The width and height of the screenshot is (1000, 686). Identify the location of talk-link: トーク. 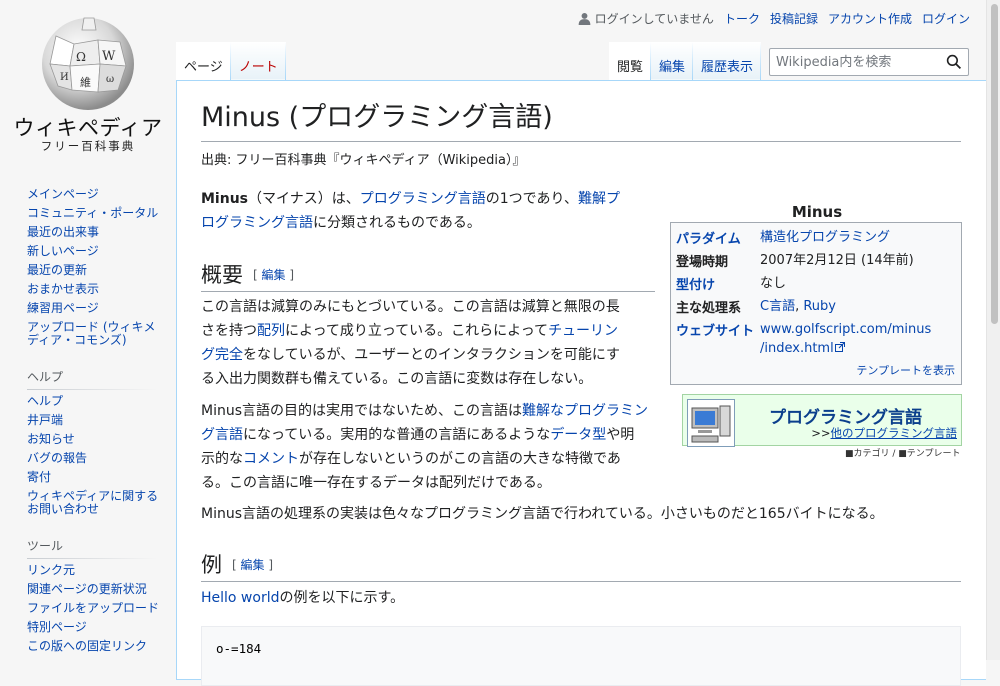
(742, 18).